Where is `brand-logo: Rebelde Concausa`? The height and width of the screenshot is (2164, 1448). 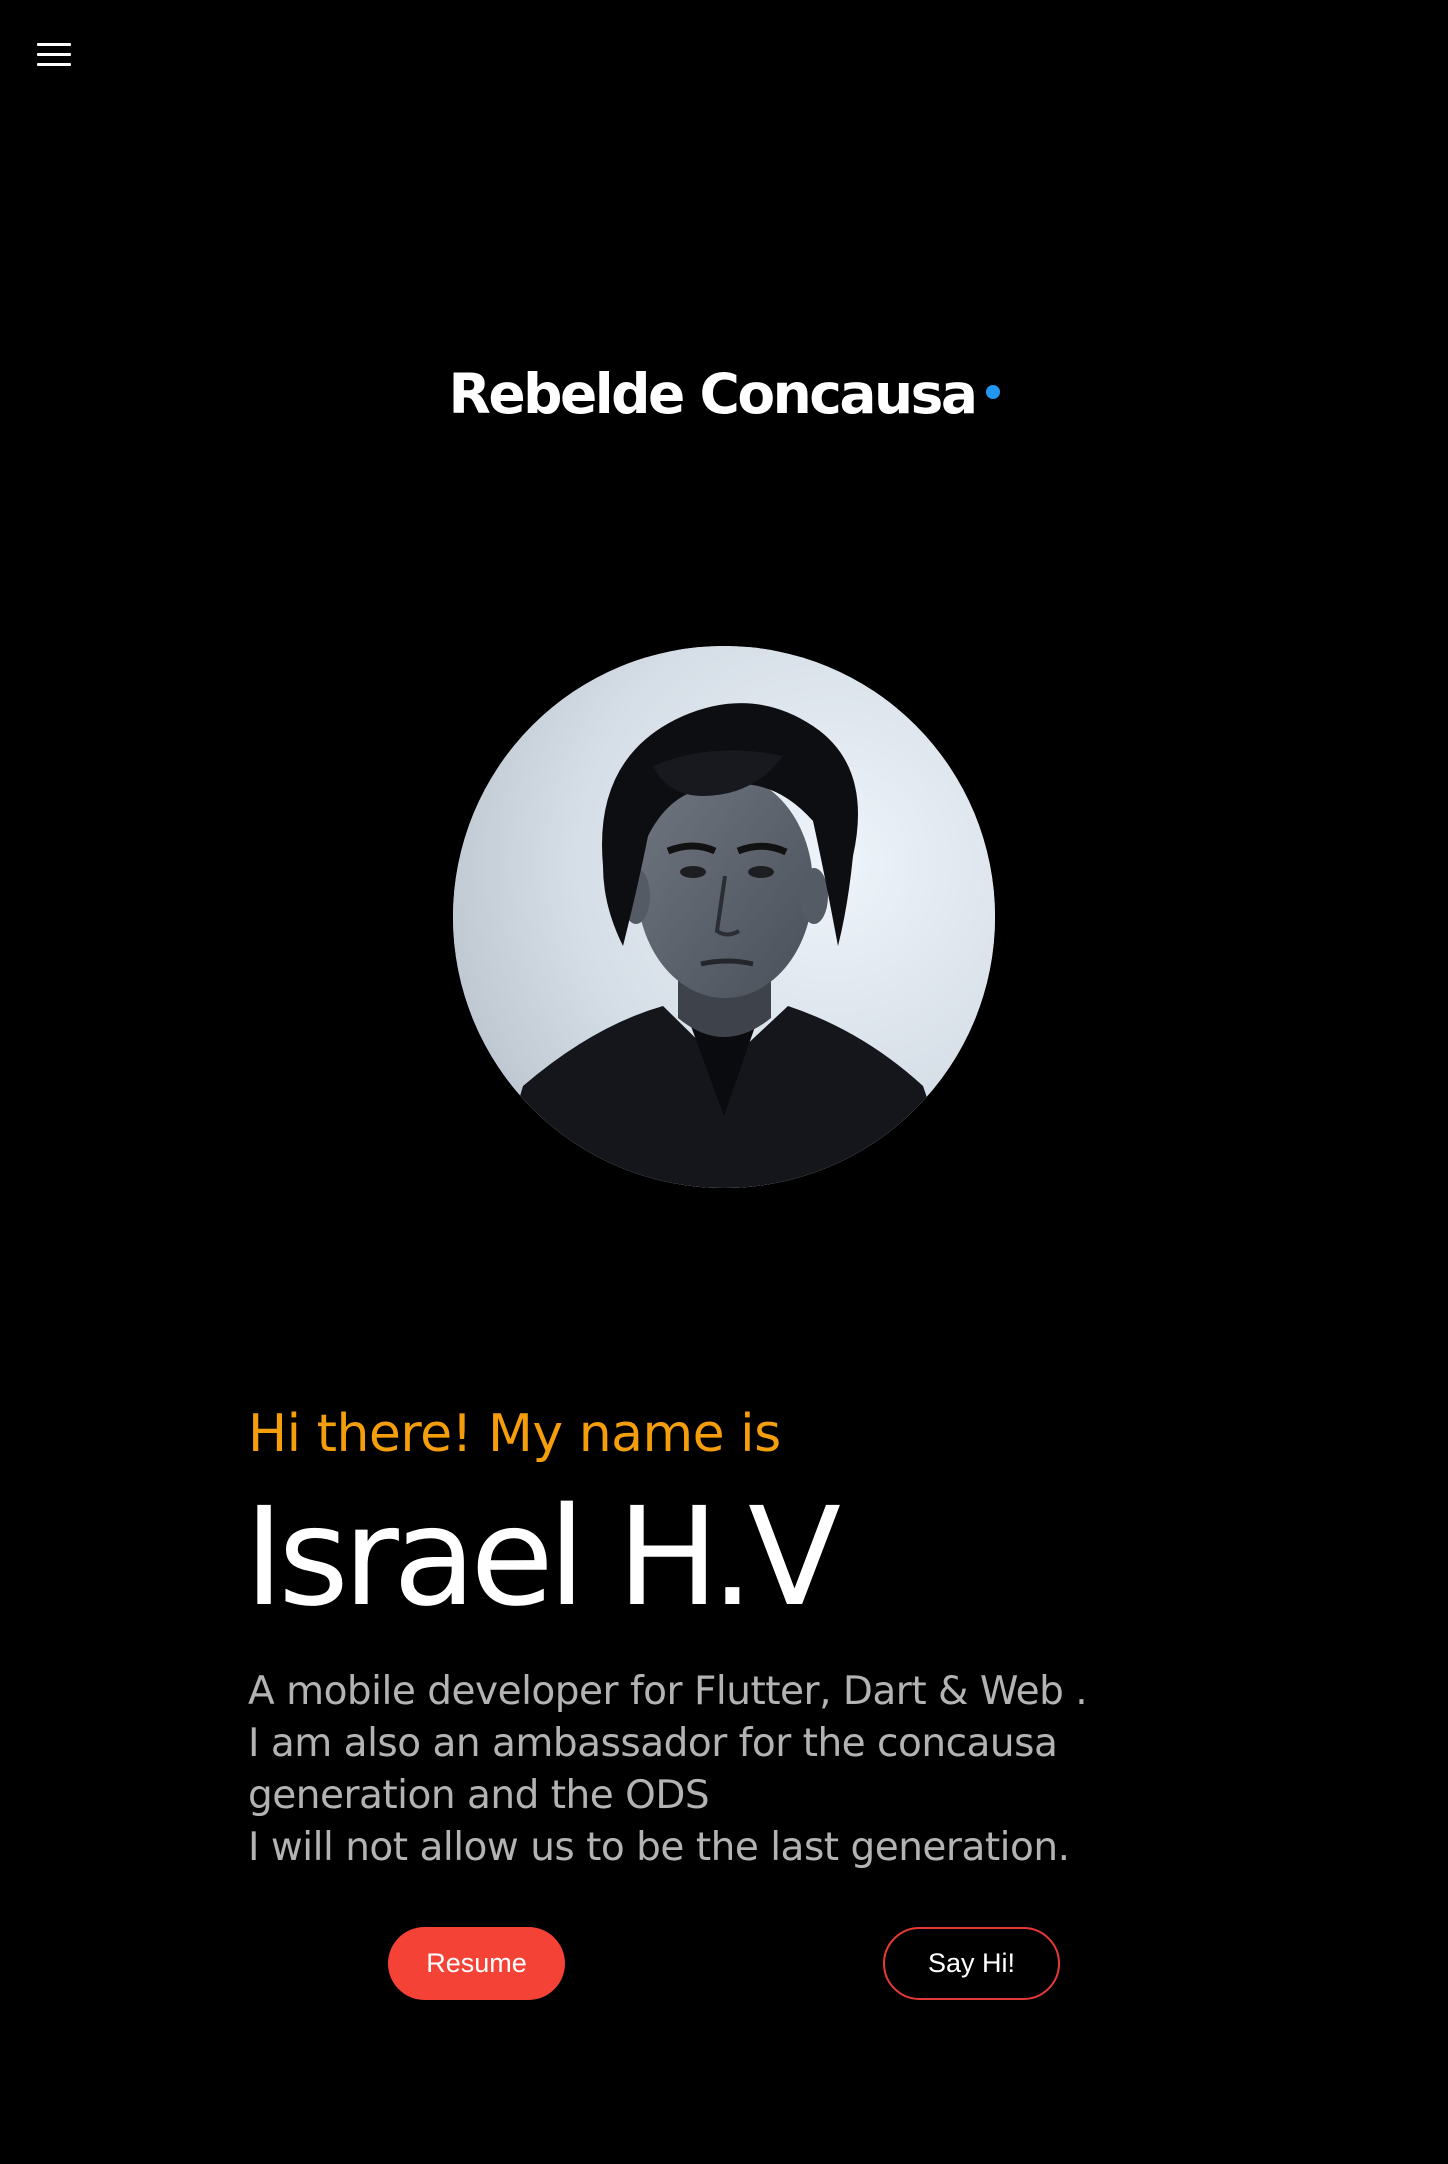 brand-logo: Rebelde Concausa is located at coordinates (724, 394).